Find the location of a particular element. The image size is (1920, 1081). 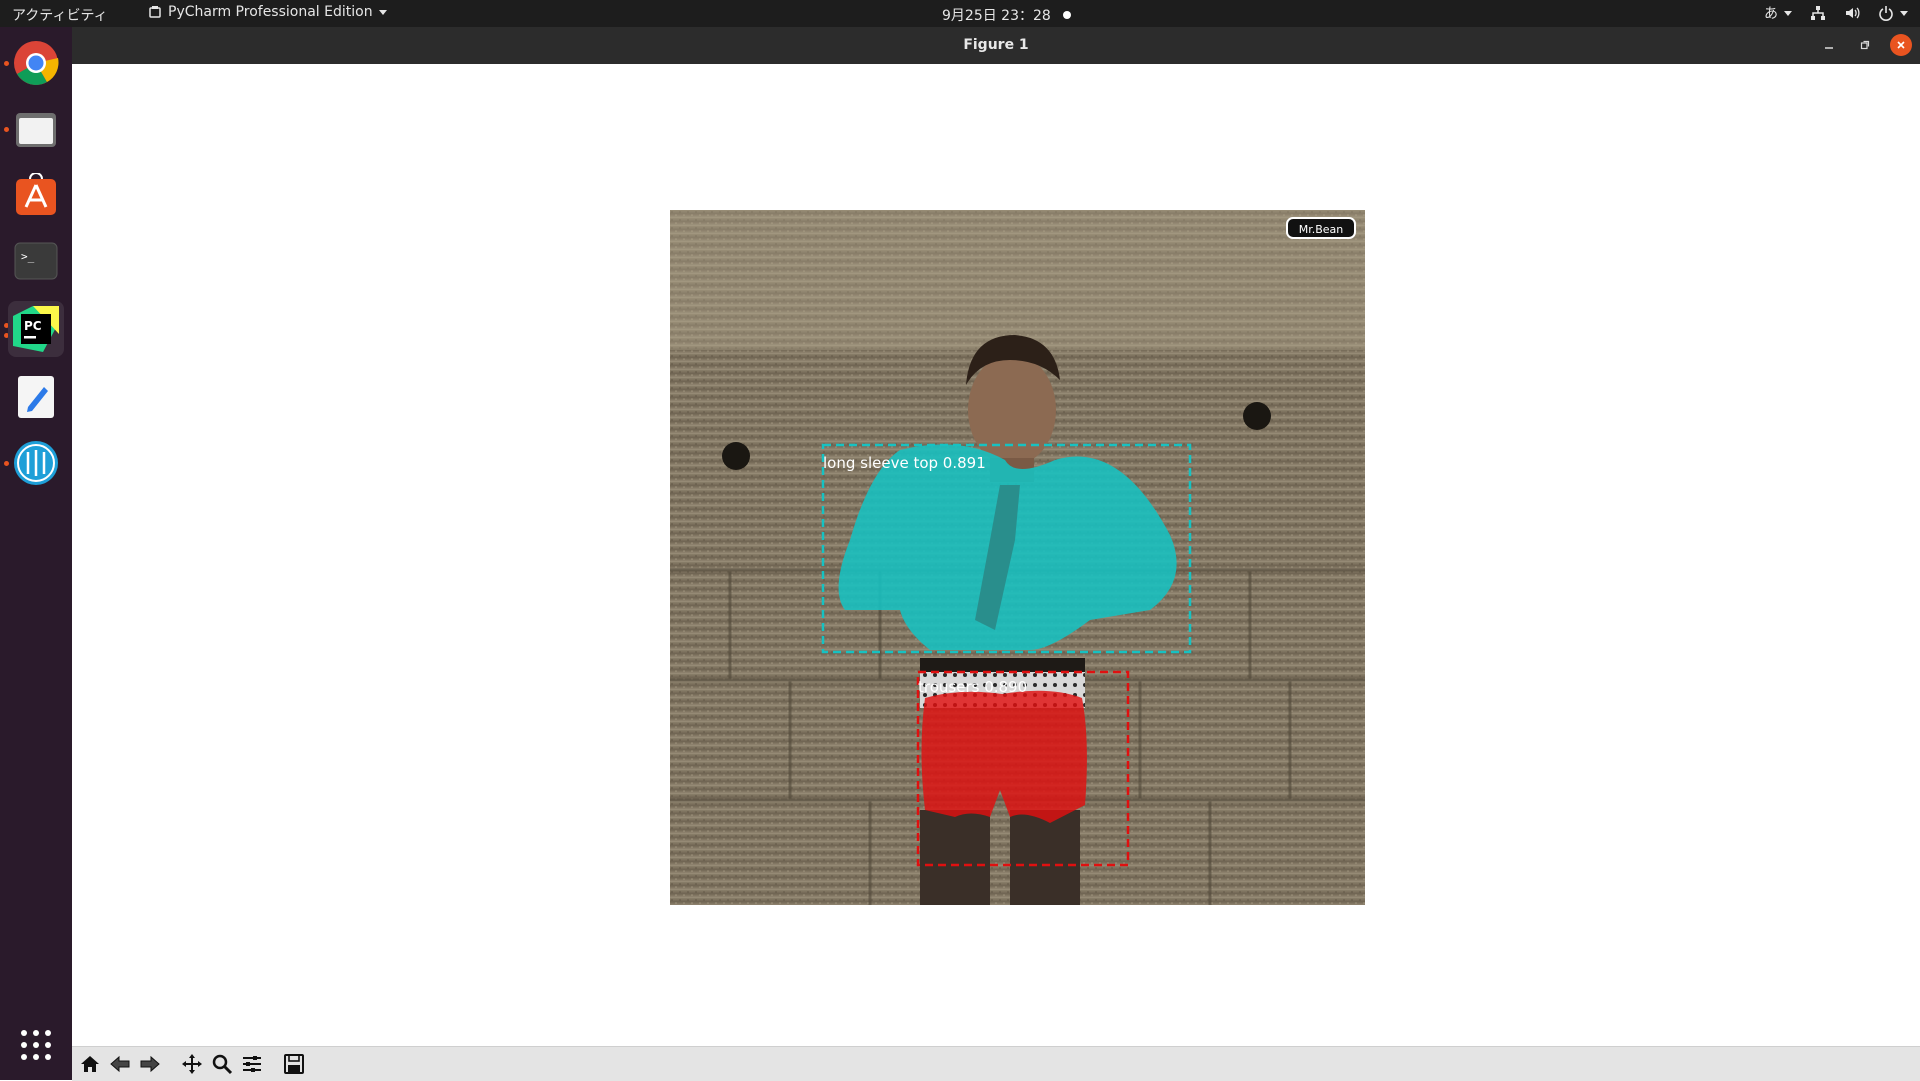

dock-item-files is located at coordinates (36, 129).